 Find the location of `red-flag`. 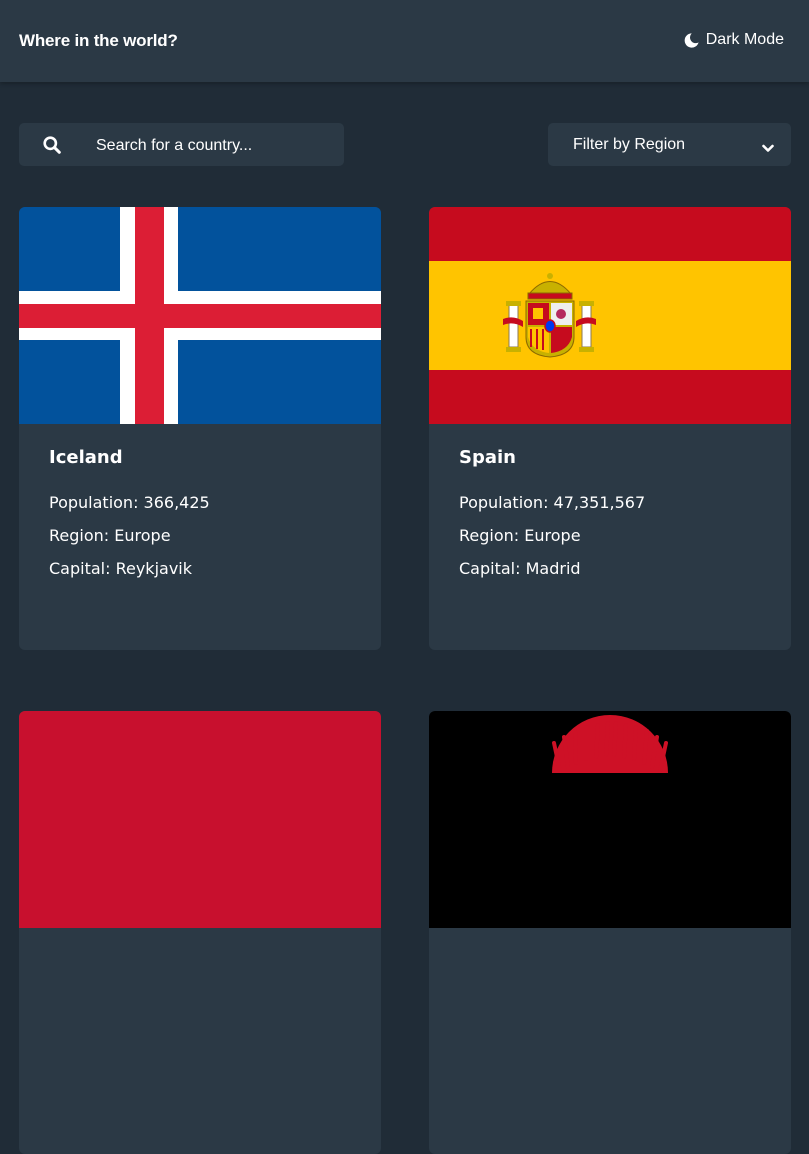

red-flag is located at coordinates (200, 819).